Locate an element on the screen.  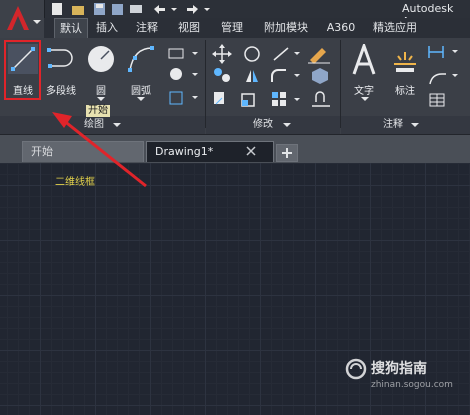
sogou-watermark: 搜狗指南 zhinan.sogou.com is located at coordinates (404, 376).